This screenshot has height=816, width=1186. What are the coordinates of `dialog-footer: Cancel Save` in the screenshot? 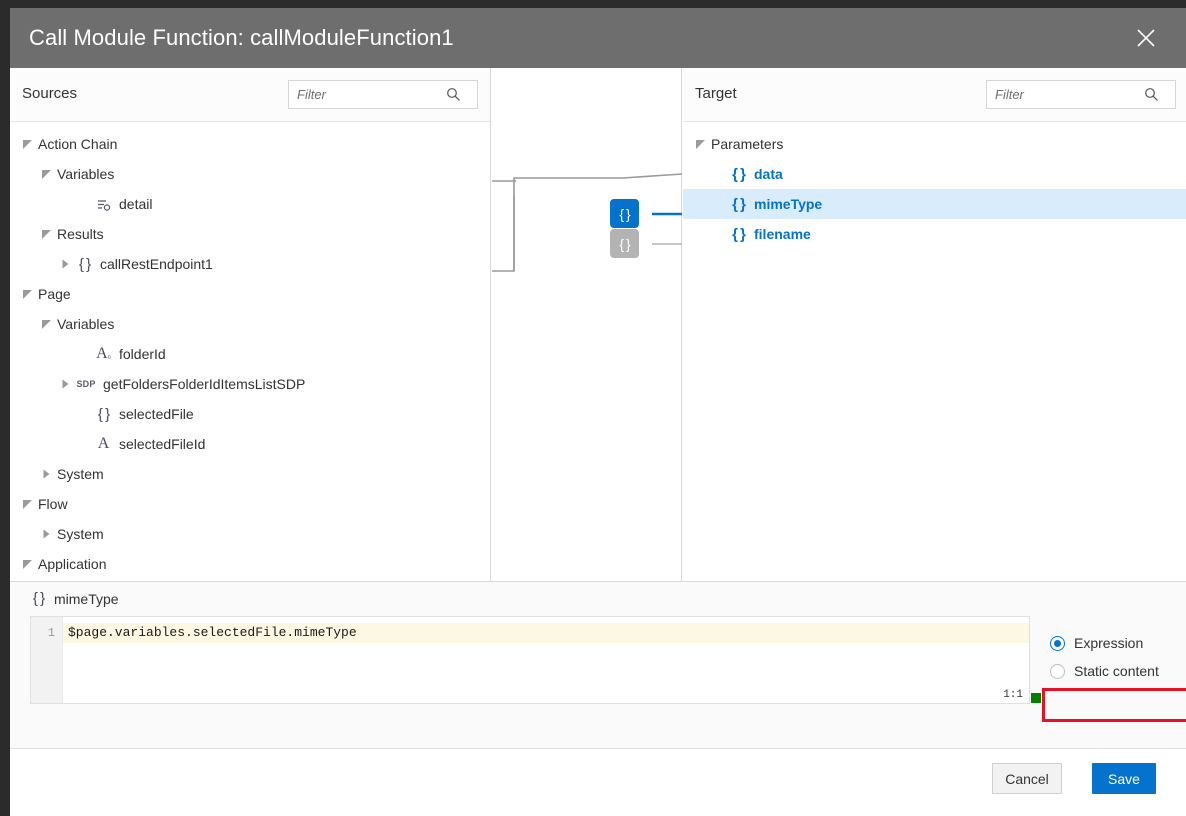 It's located at (598, 782).